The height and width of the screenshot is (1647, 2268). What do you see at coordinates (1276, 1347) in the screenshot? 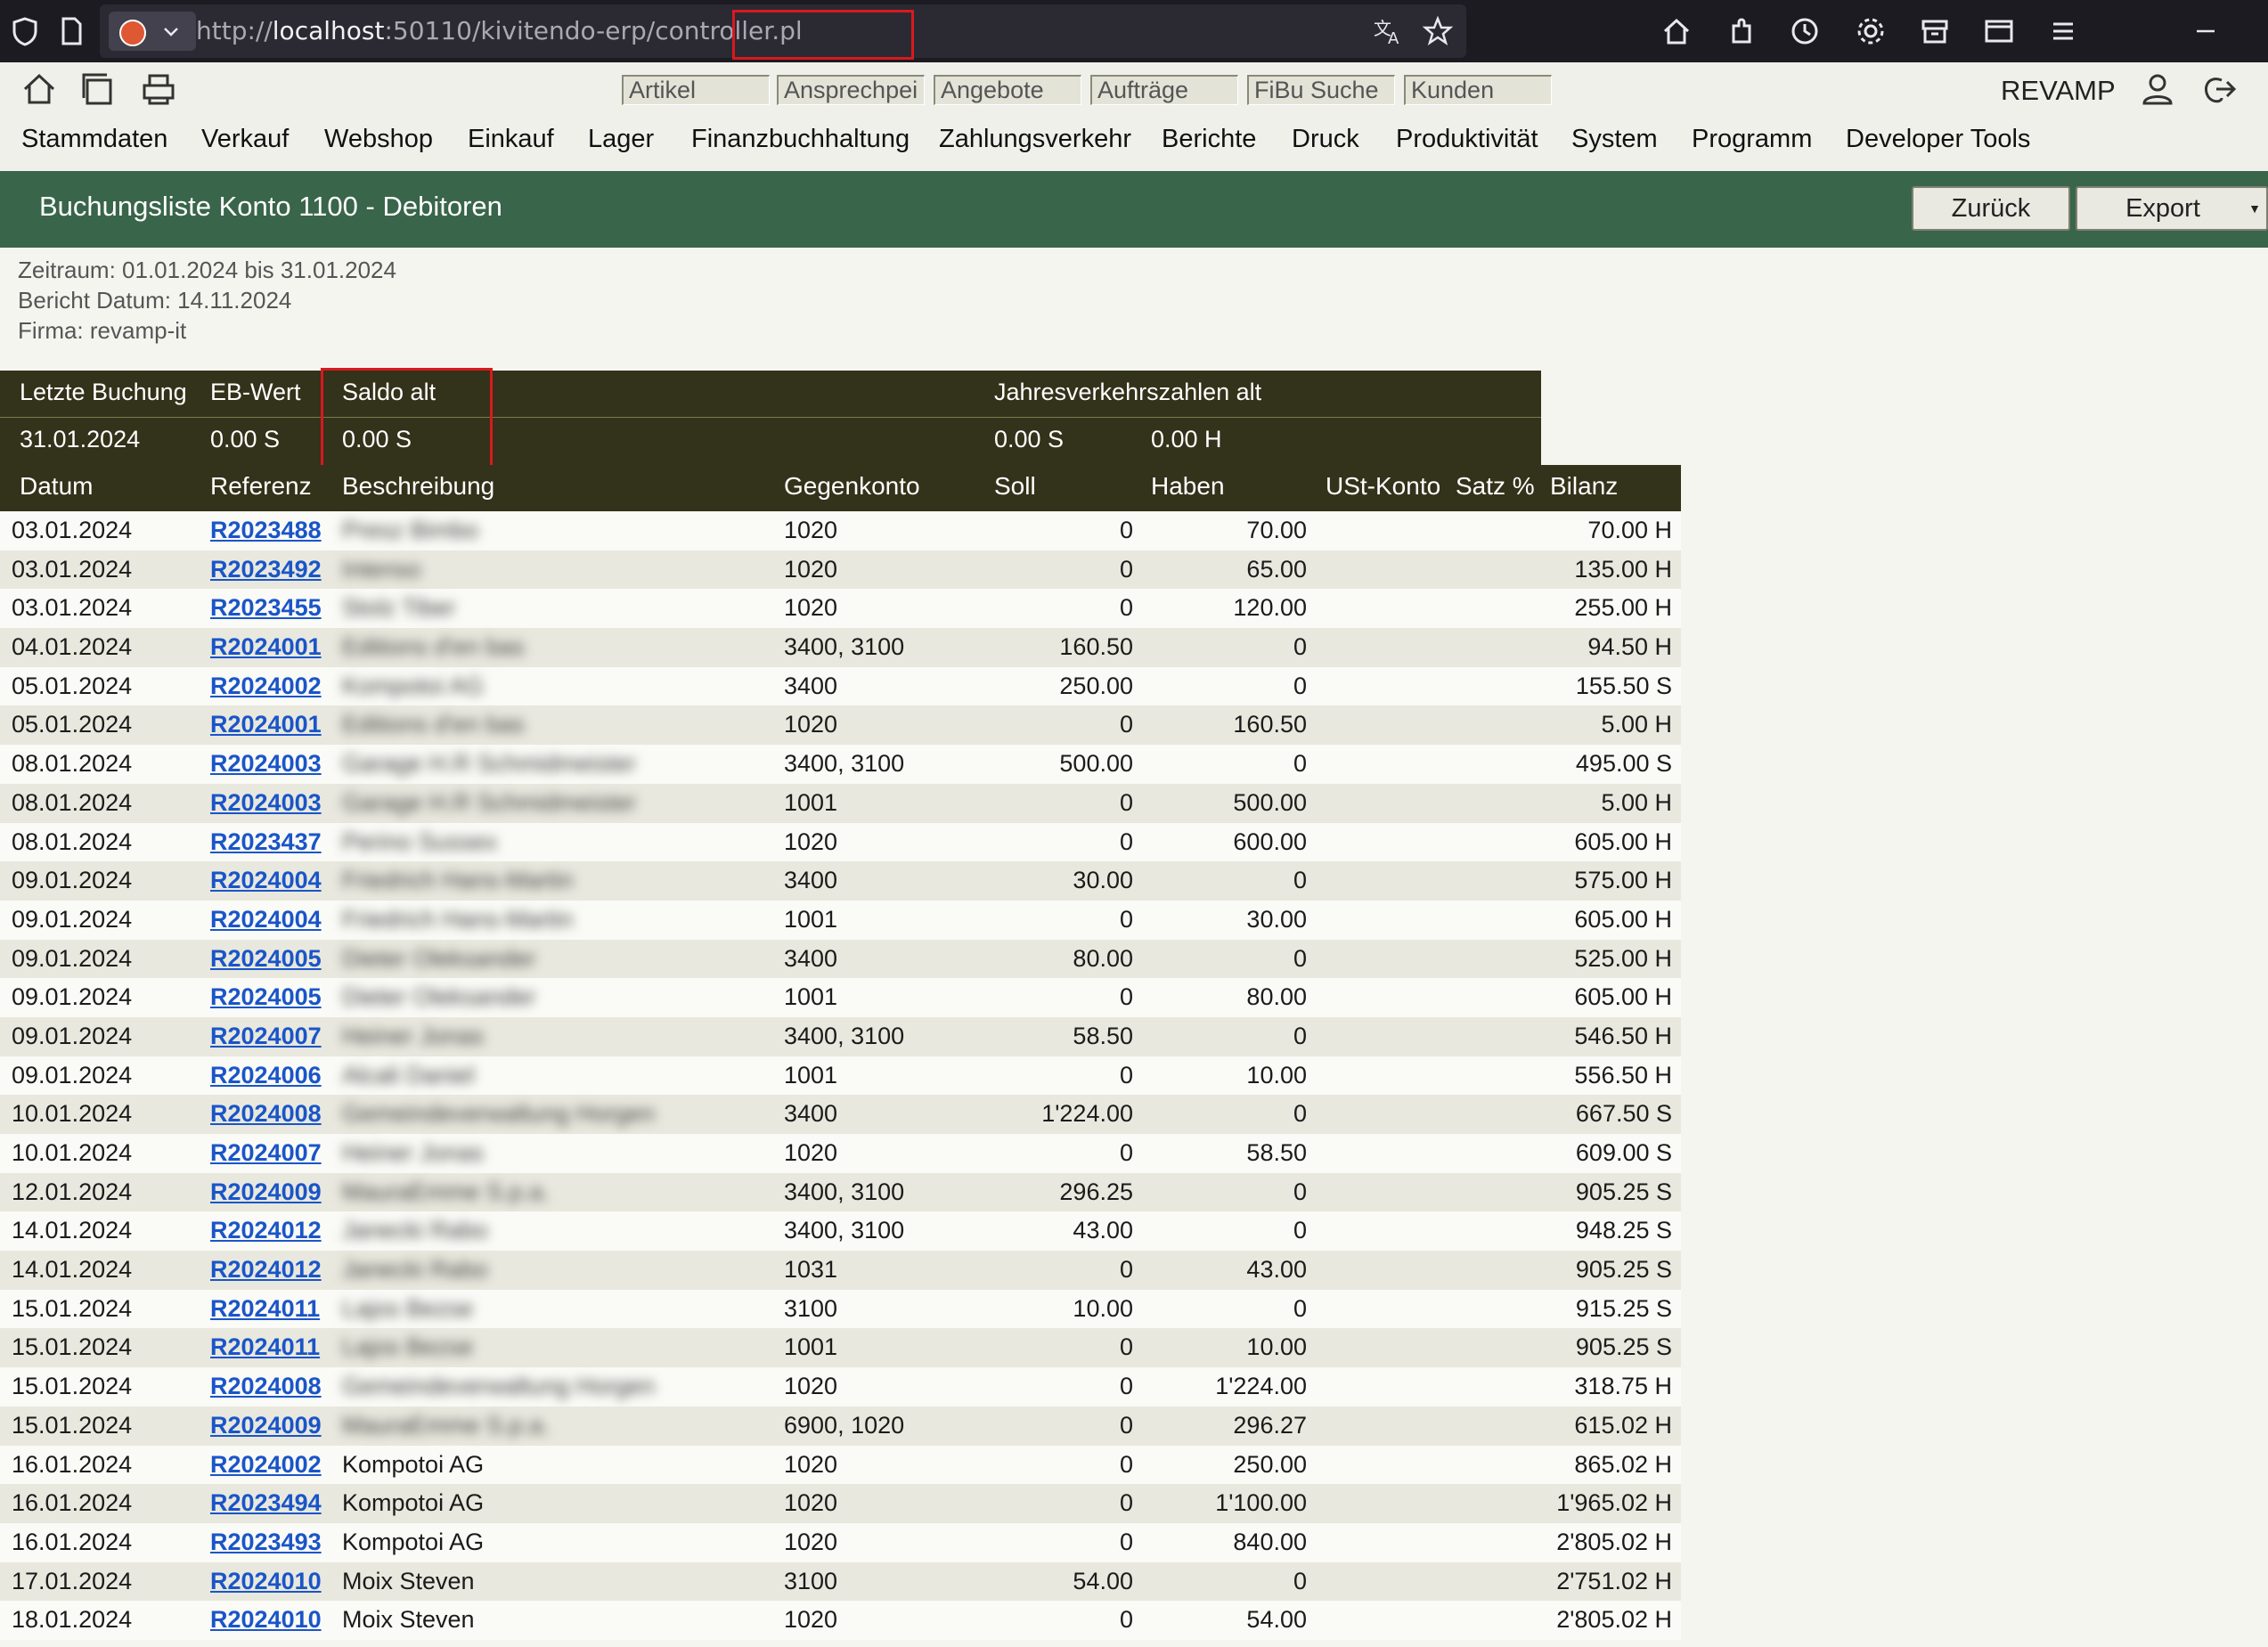
I see `cell-haben: 10.00` at bounding box center [1276, 1347].